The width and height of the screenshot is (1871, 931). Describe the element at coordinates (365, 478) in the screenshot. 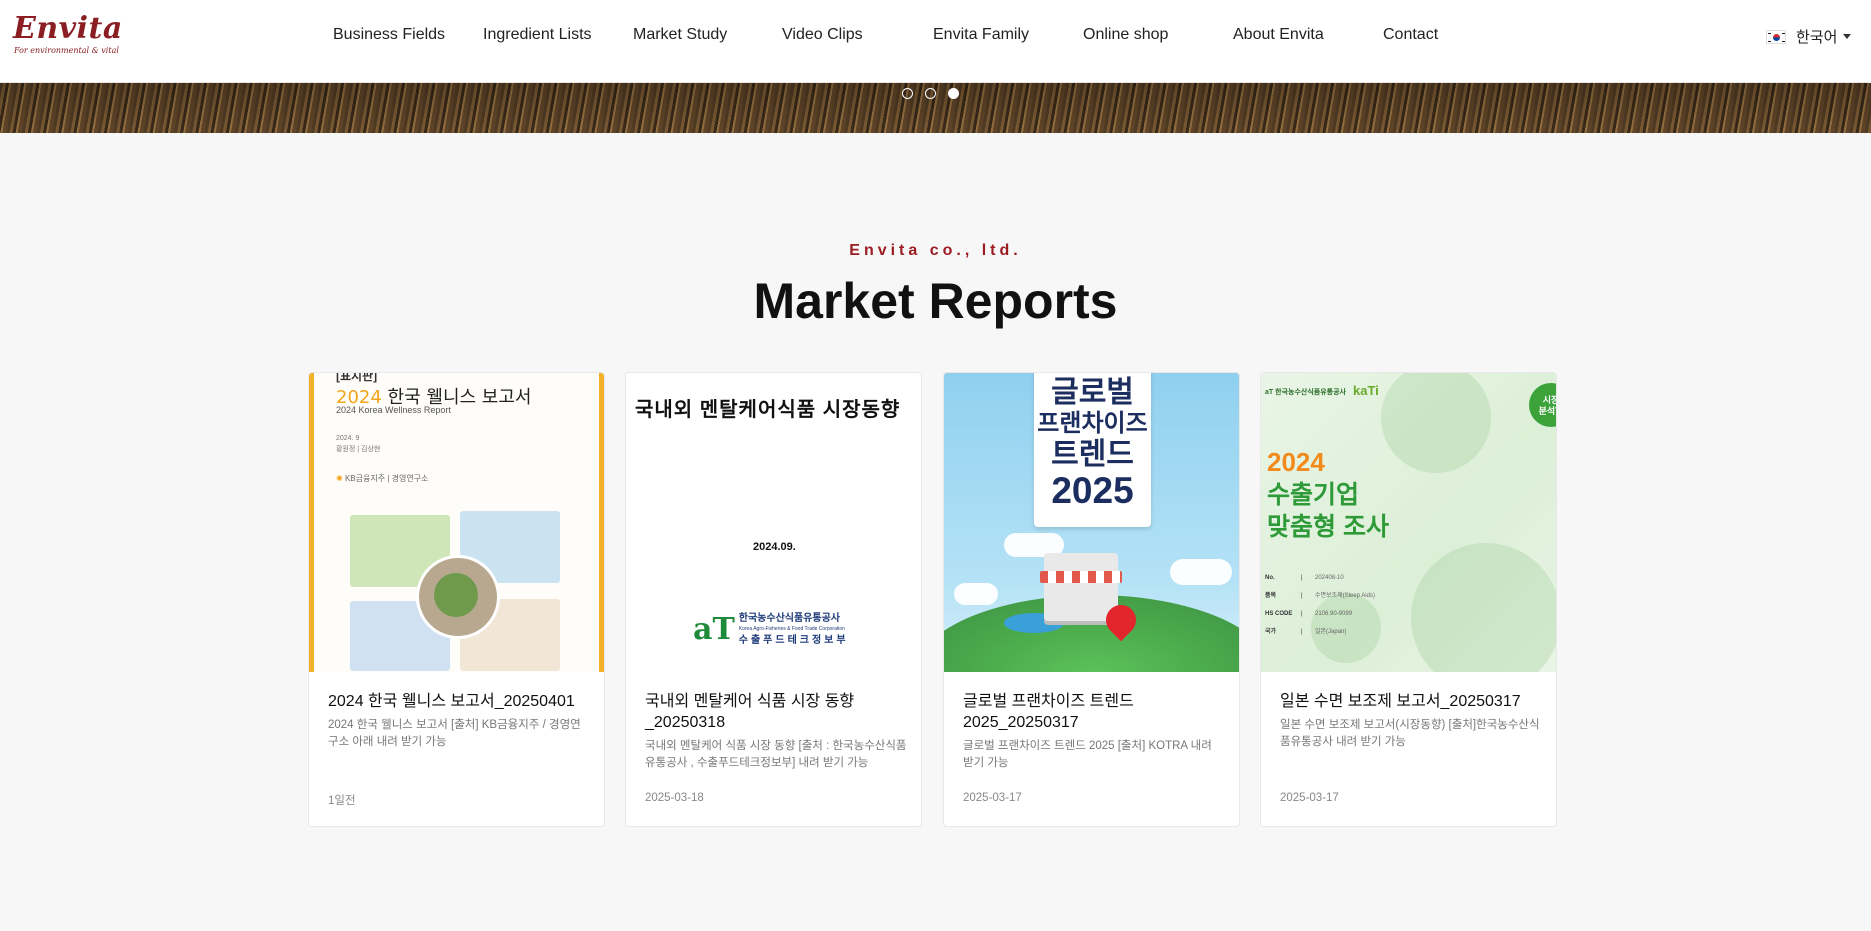

I see `cover-org-name: KB금융지주` at that location.